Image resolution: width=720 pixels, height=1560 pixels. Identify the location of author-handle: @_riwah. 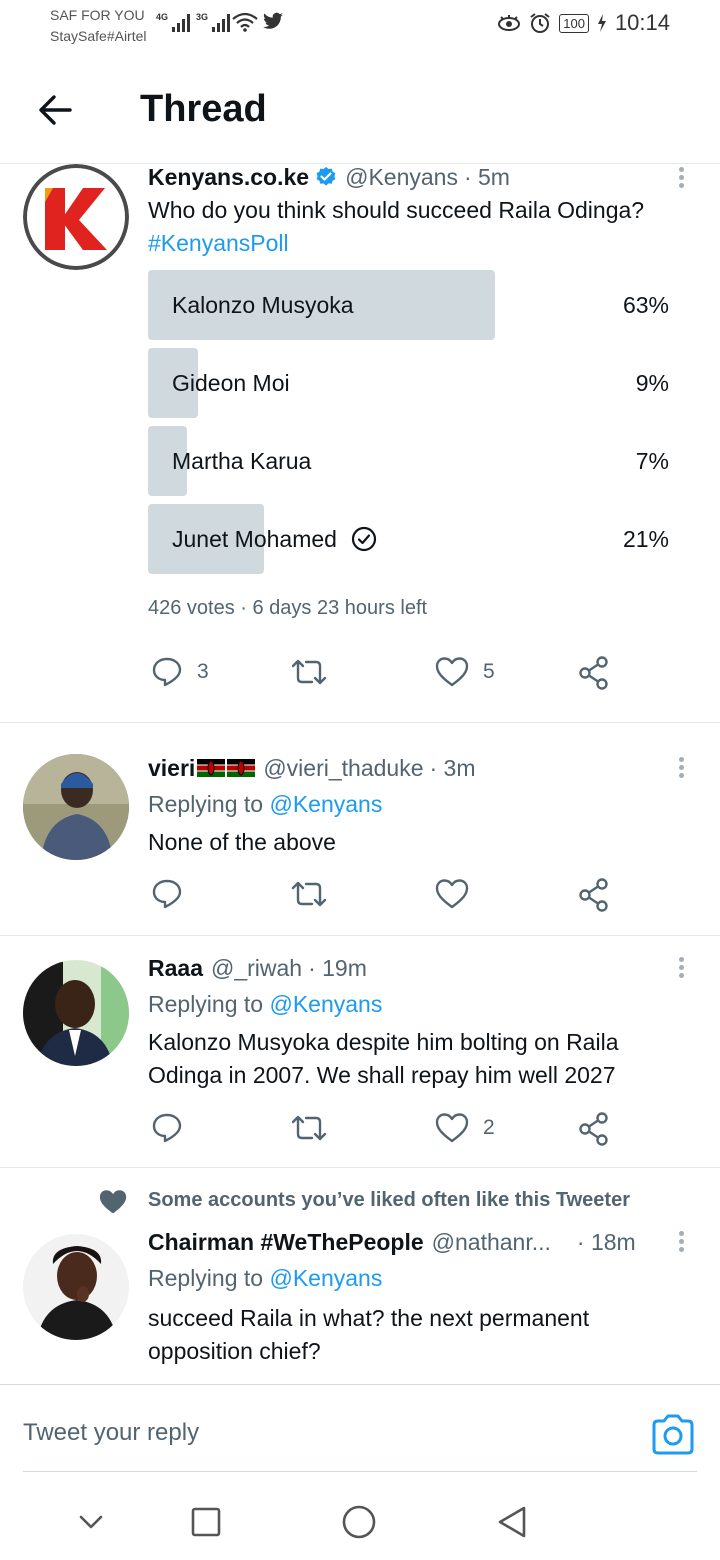
(256, 968).